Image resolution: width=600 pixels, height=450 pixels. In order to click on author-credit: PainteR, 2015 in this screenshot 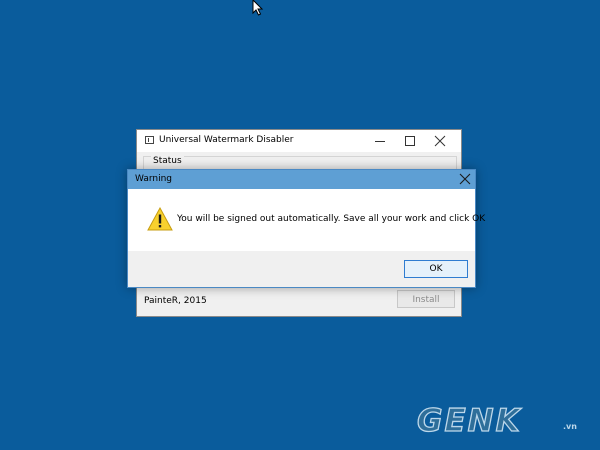, I will do `click(175, 301)`.